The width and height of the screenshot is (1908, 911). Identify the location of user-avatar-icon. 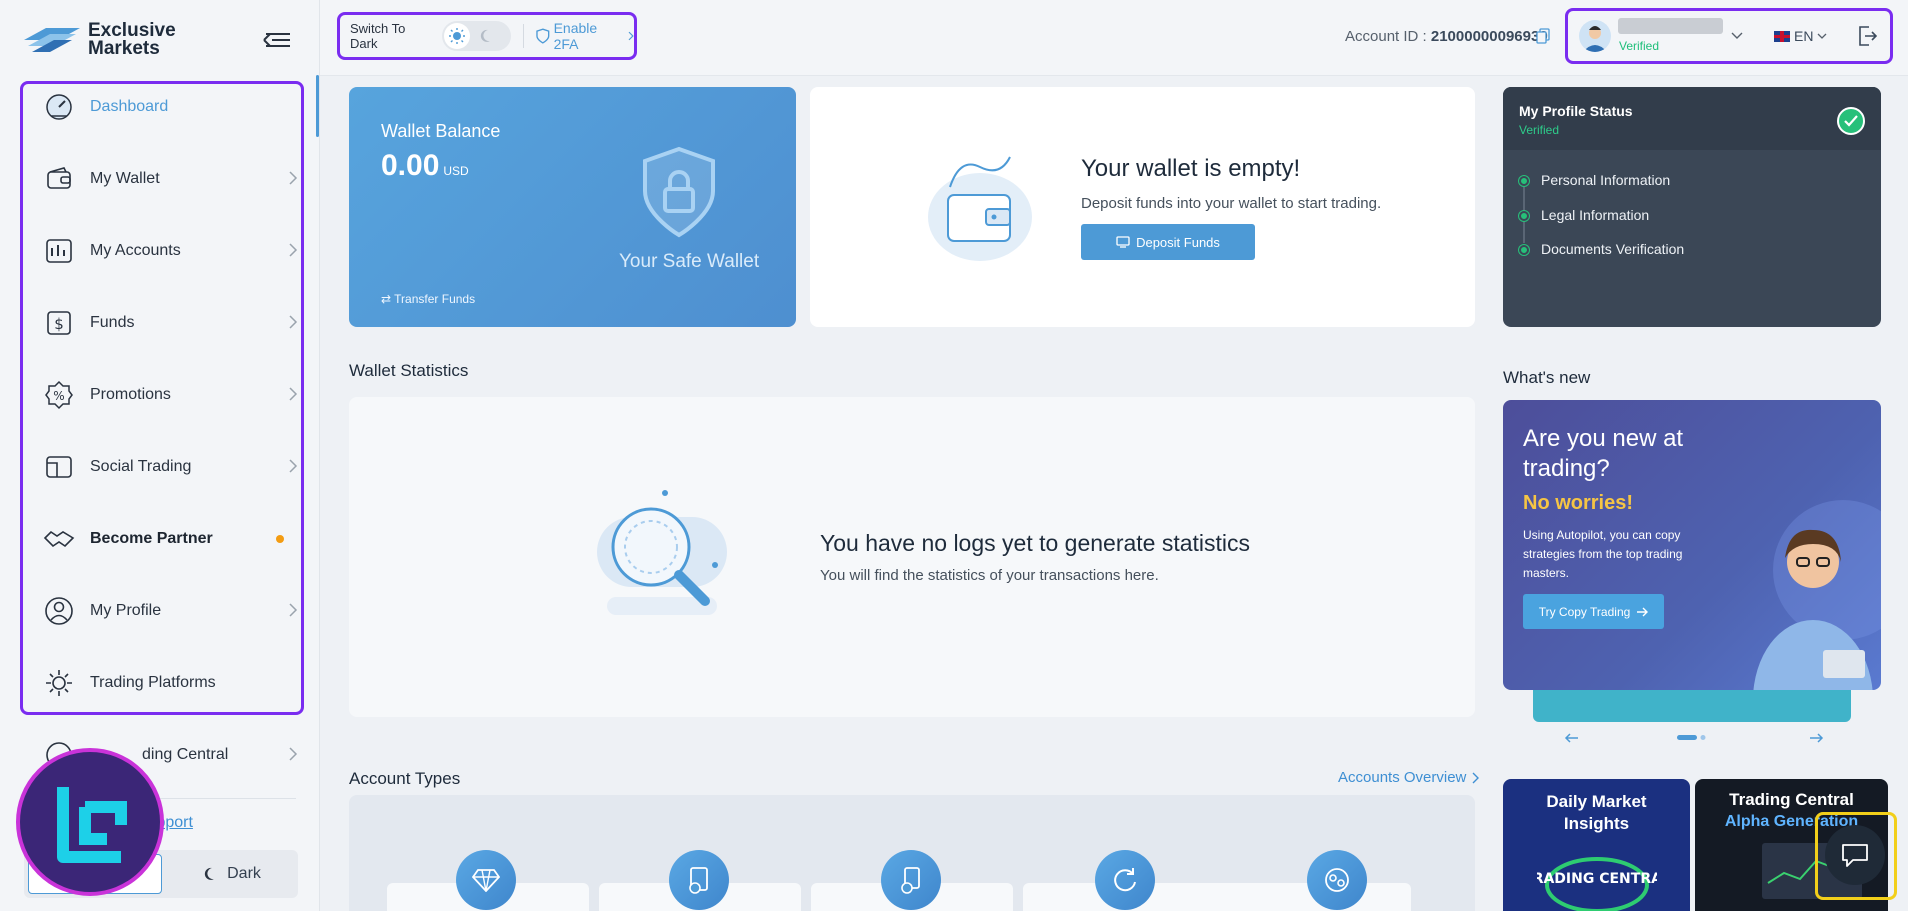
(1595, 39).